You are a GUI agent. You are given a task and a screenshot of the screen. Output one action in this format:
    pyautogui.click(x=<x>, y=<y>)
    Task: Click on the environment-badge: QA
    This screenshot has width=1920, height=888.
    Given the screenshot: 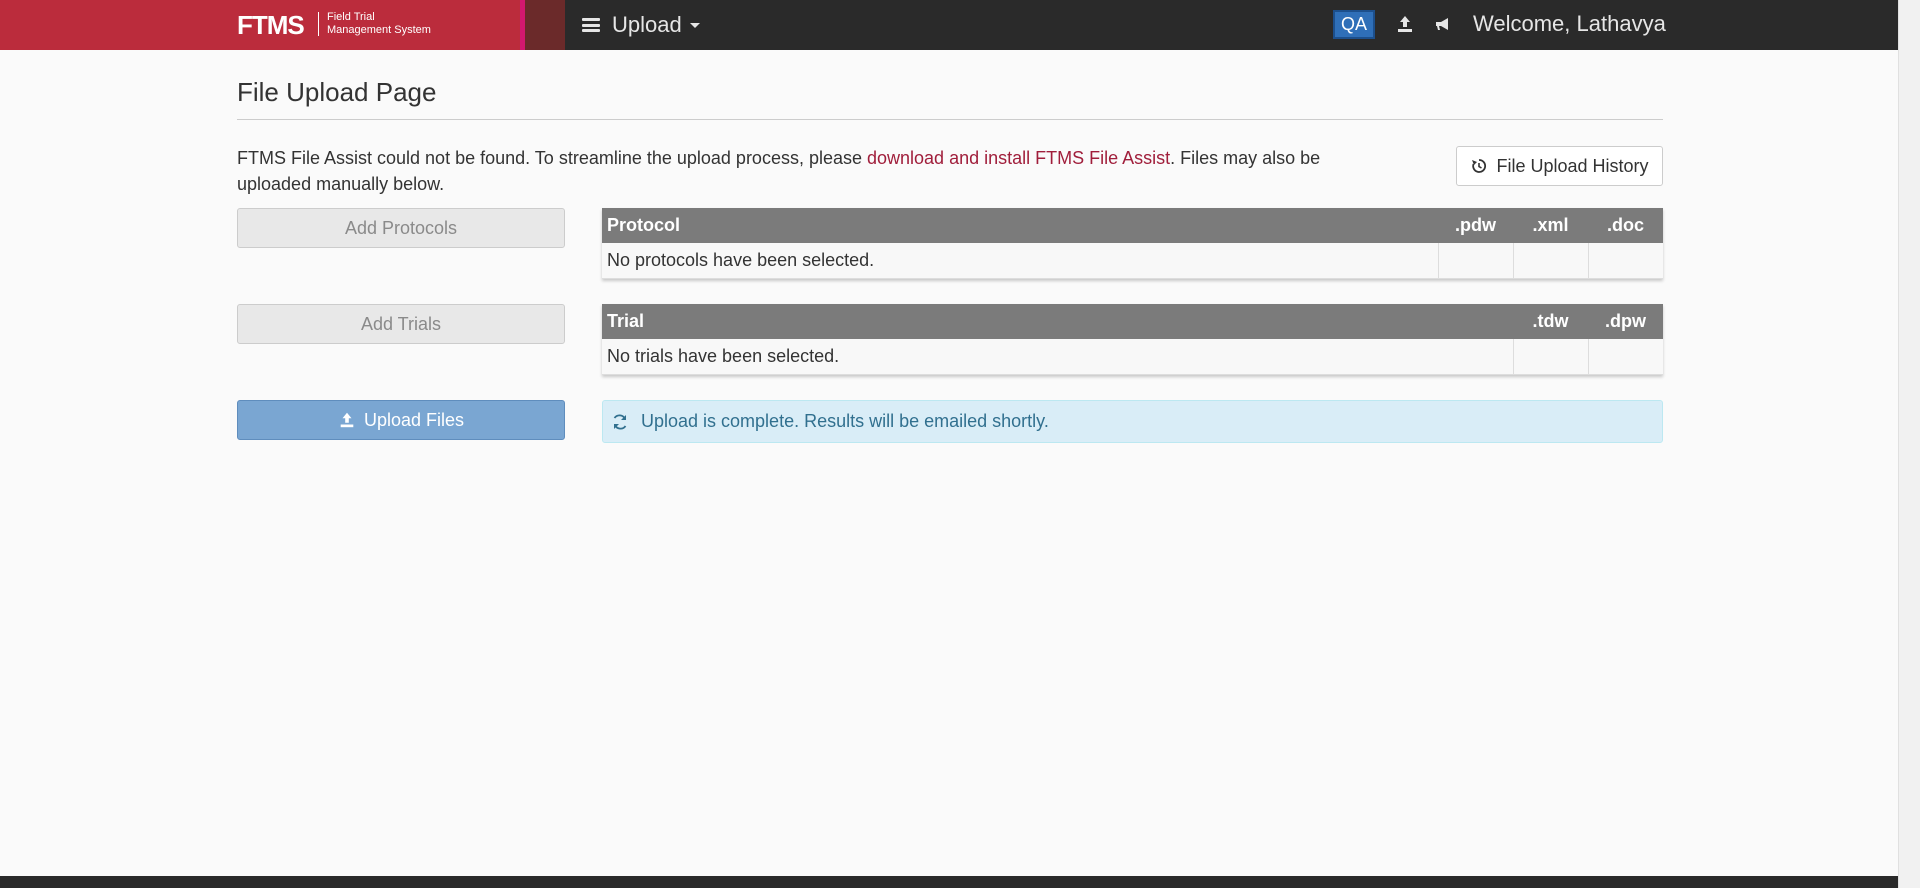 What is the action you would take?
    pyautogui.click(x=1354, y=24)
    